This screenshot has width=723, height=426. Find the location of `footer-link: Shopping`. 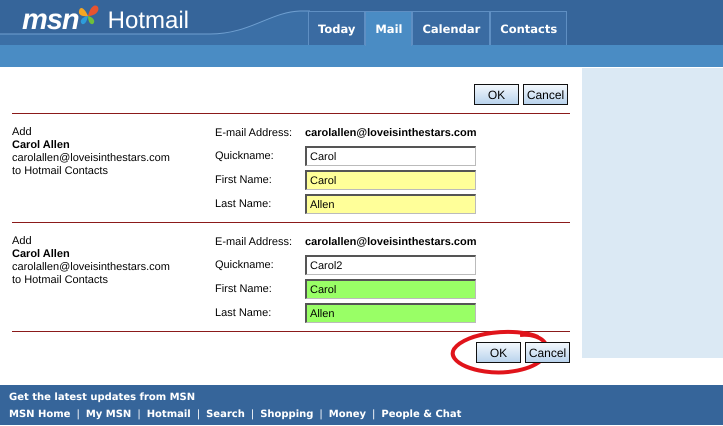

footer-link: Shopping is located at coordinates (287, 414).